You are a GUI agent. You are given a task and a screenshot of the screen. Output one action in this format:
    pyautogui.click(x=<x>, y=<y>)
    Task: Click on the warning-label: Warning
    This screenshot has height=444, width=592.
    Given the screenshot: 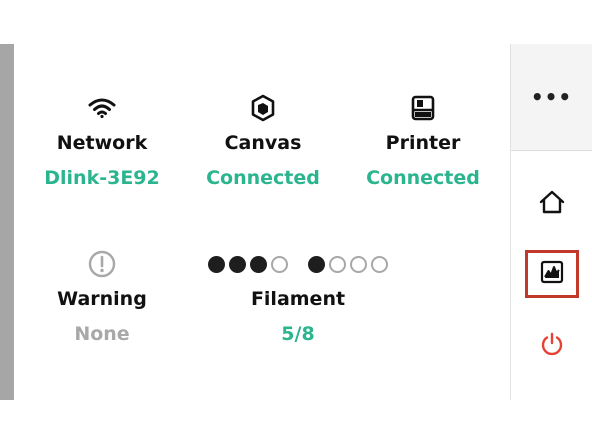 What is the action you would take?
    pyautogui.click(x=102, y=299)
    